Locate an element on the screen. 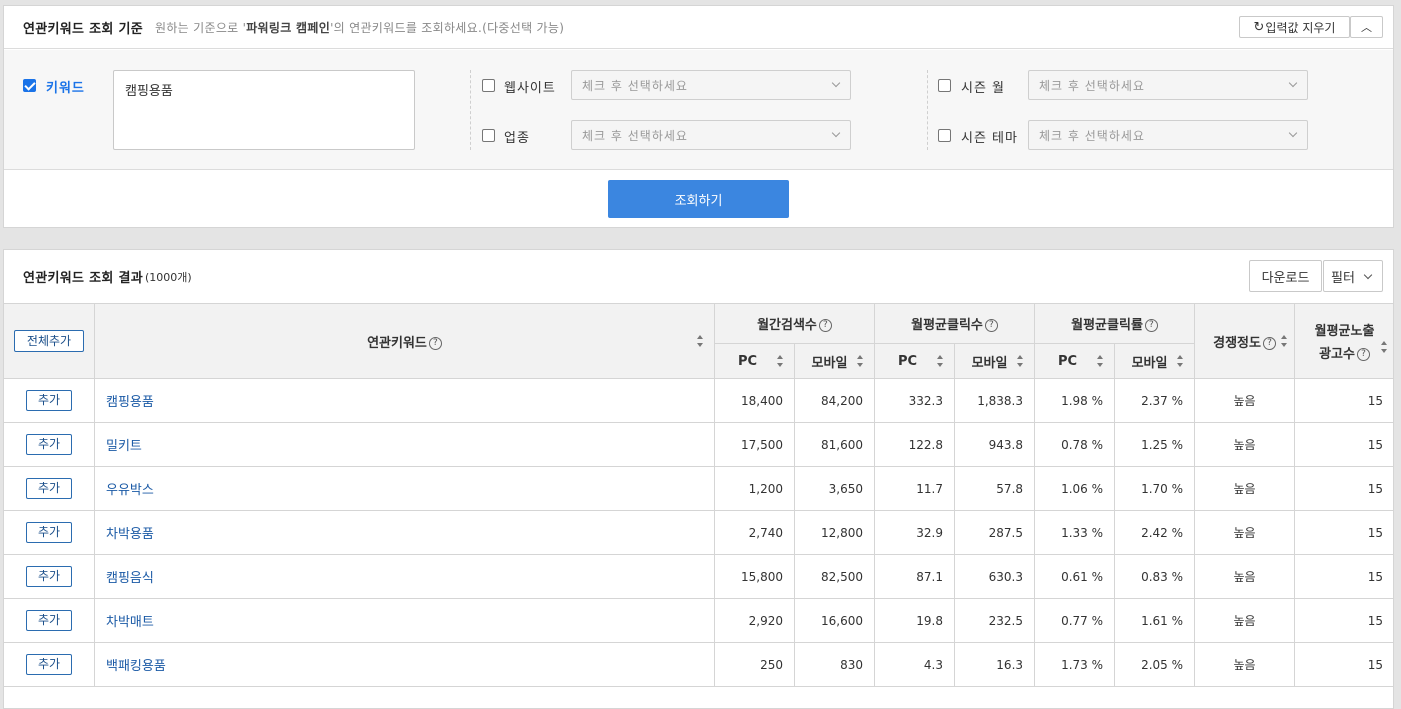  refresh-icon: ↻ is located at coordinates (1259, 27).